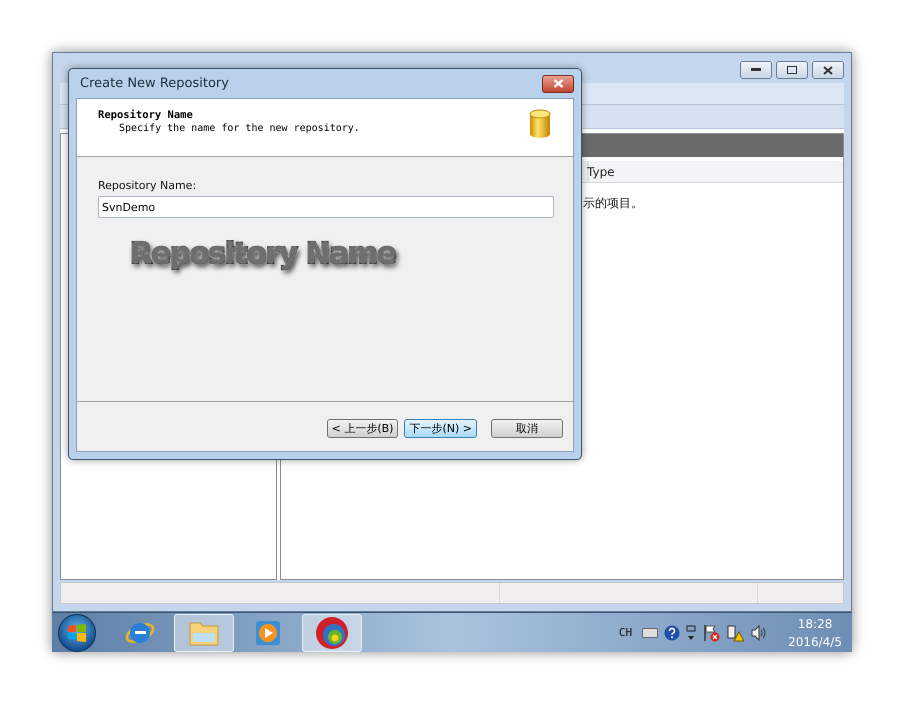 This screenshot has width=904, height=704. Describe the element at coordinates (527, 428) in the screenshot. I see `wizard-button: 取消` at that location.